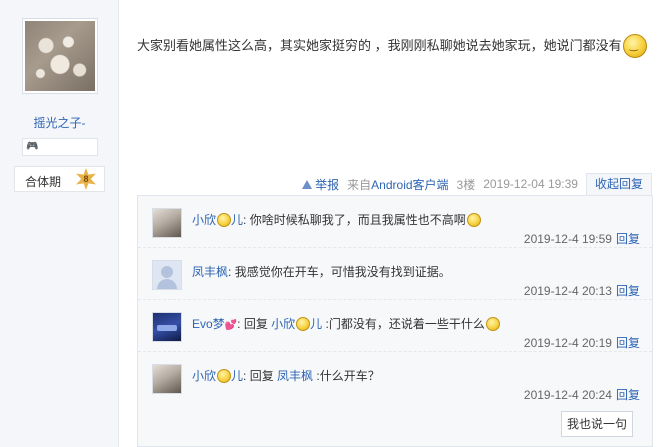 This screenshot has height=447, width=666. I want to click on reply-text: 小欣 儿: 回复 凤丰枫 :什么开车？, so click(286, 375).